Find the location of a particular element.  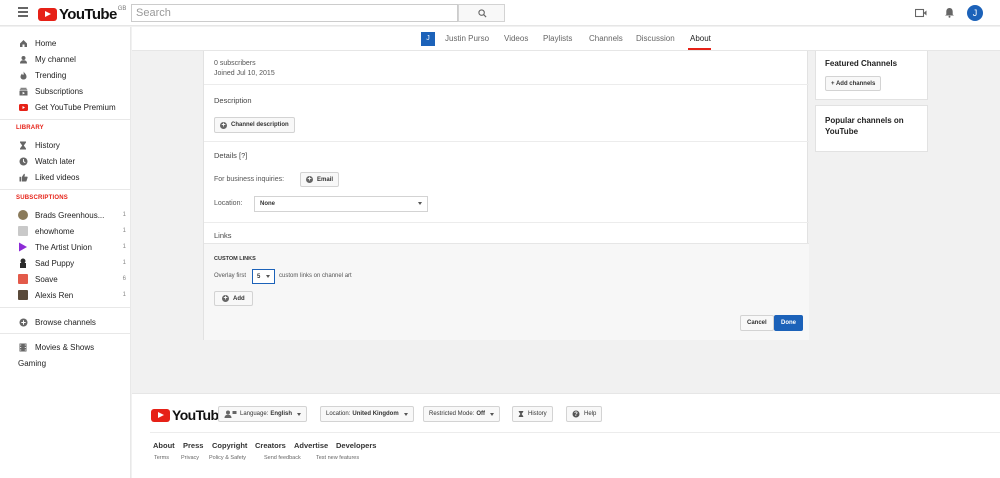

subscription-item: ehowhome 1 is located at coordinates (72, 231).